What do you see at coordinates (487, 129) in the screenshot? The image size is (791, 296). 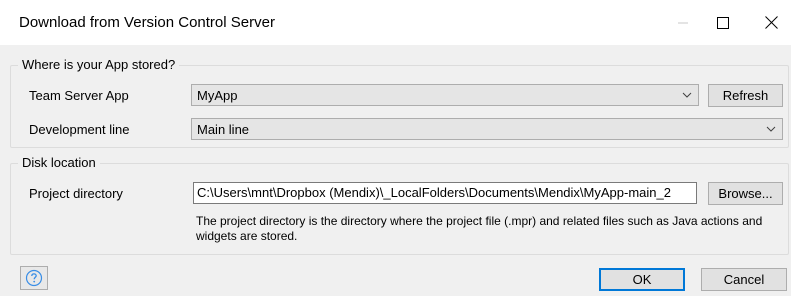 I see `dev-line-select: Main line` at bounding box center [487, 129].